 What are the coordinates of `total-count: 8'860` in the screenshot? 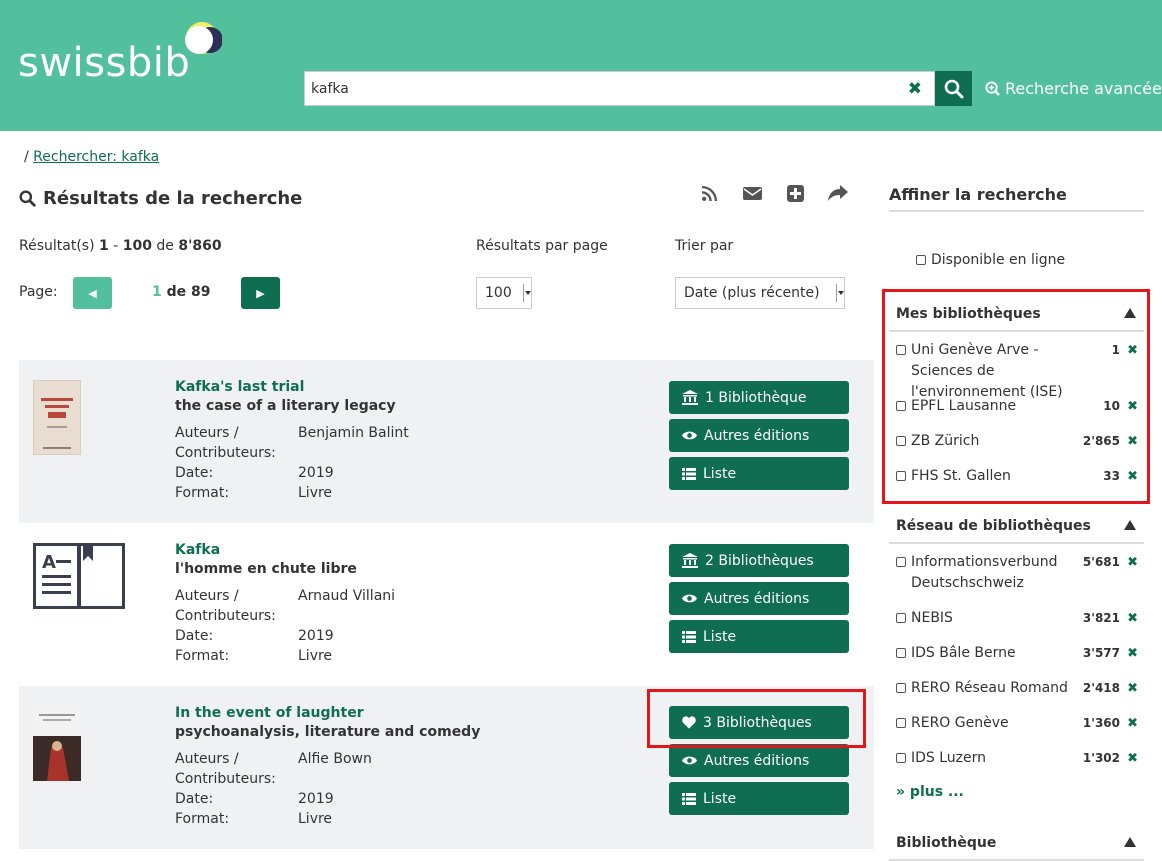 It's located at (200, 246).